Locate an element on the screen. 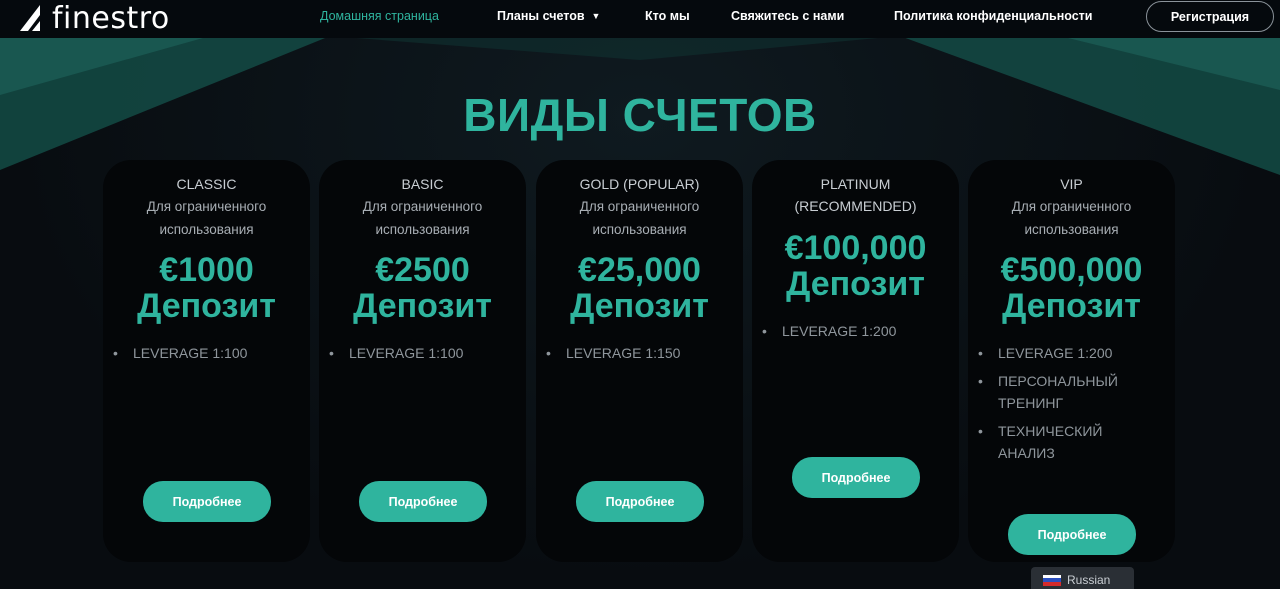 The height and width of the screenshot is (589, 1280). brand-logo: finestro is located at coordinates (94, 18).